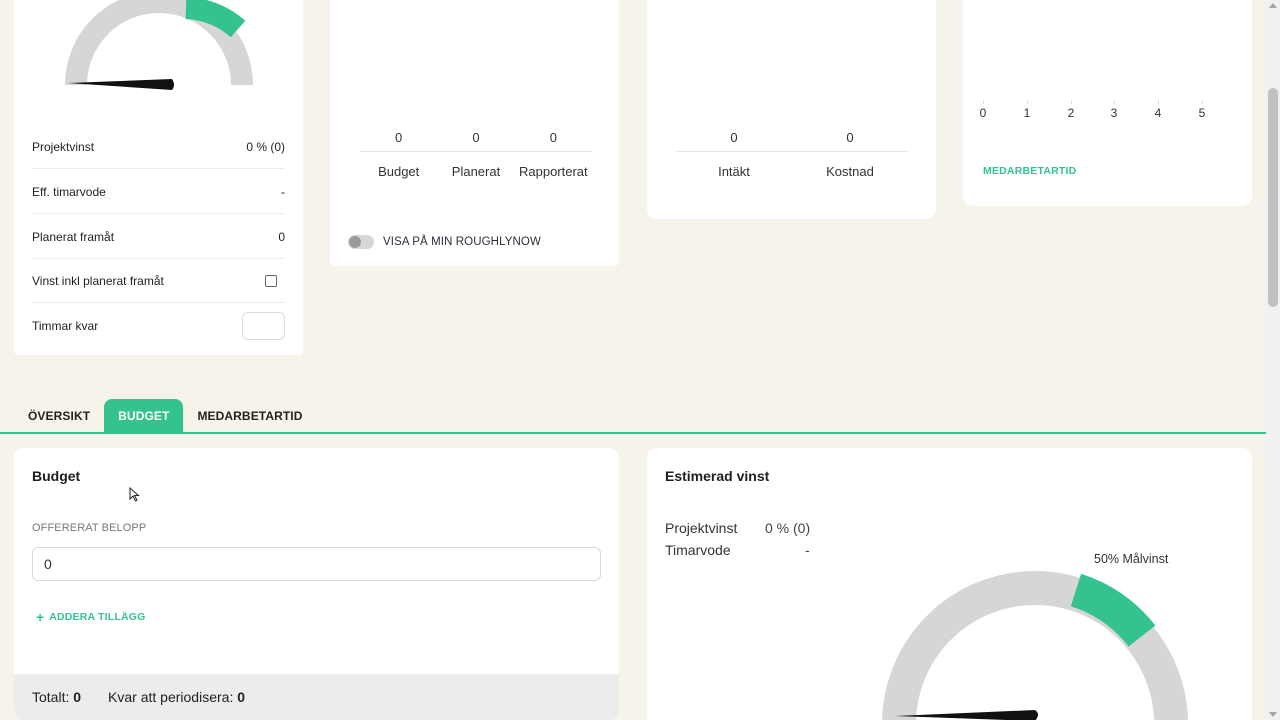 This screenshot has width=1280, height=720. What do you see at coordinates (698, 550) in the screenshot?
I see `estimate-rate-label: Timarvode` at bounding box center [698, 550].